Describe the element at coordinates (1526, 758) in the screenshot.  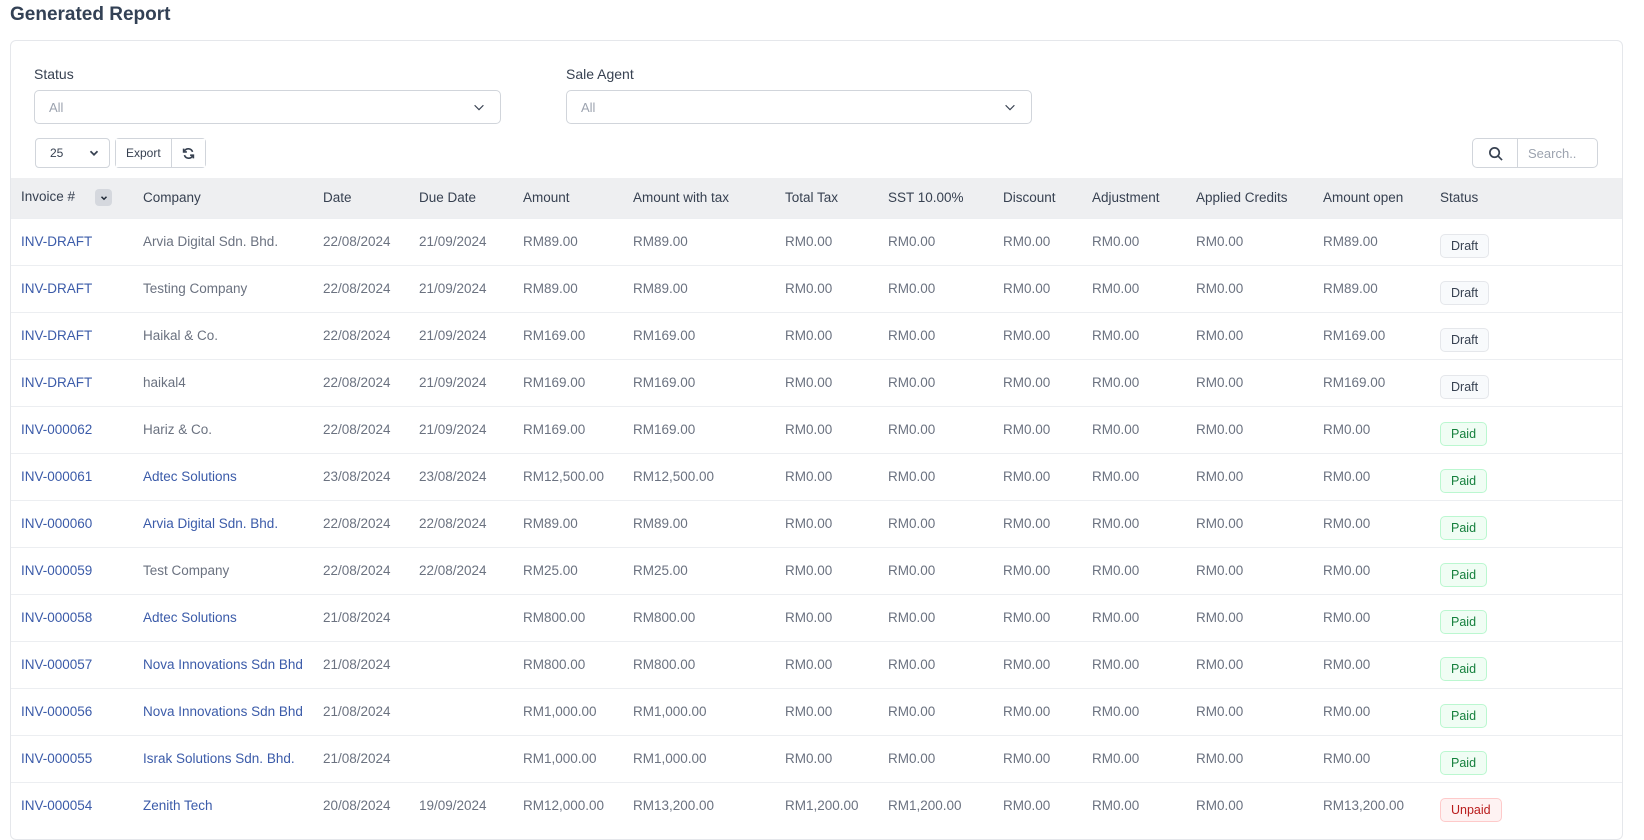
I see `cell-status: Paid` at that location.